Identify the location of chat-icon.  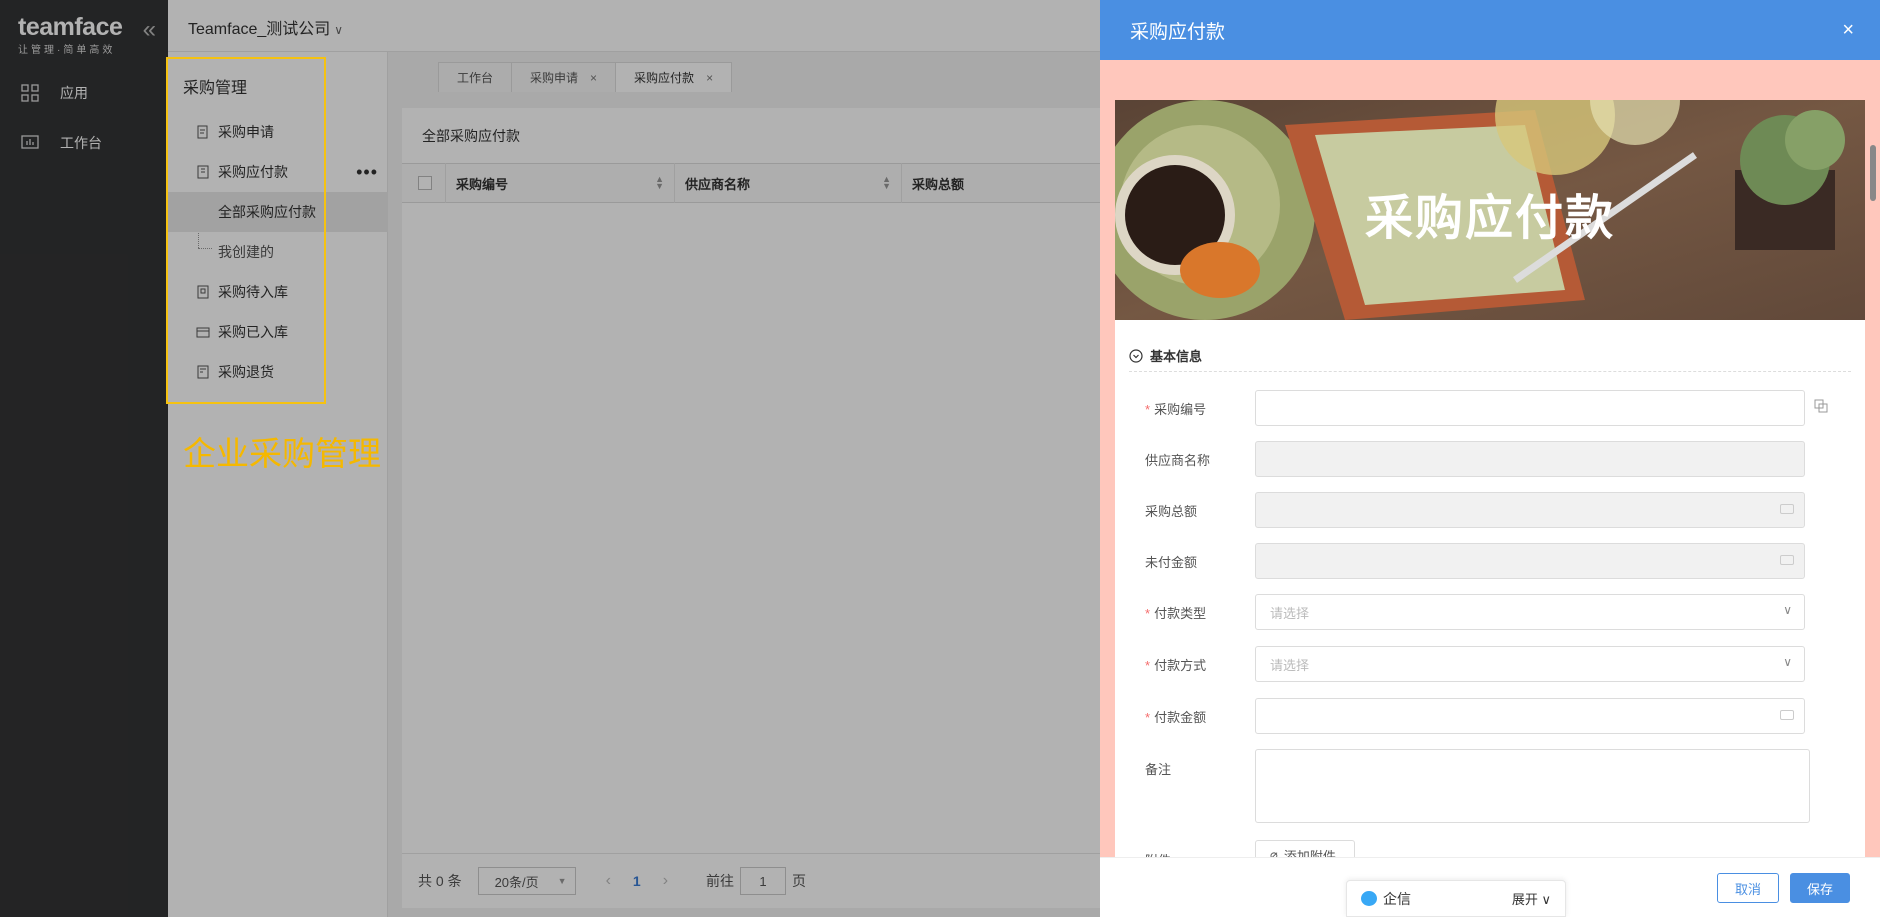
(1369, 898).